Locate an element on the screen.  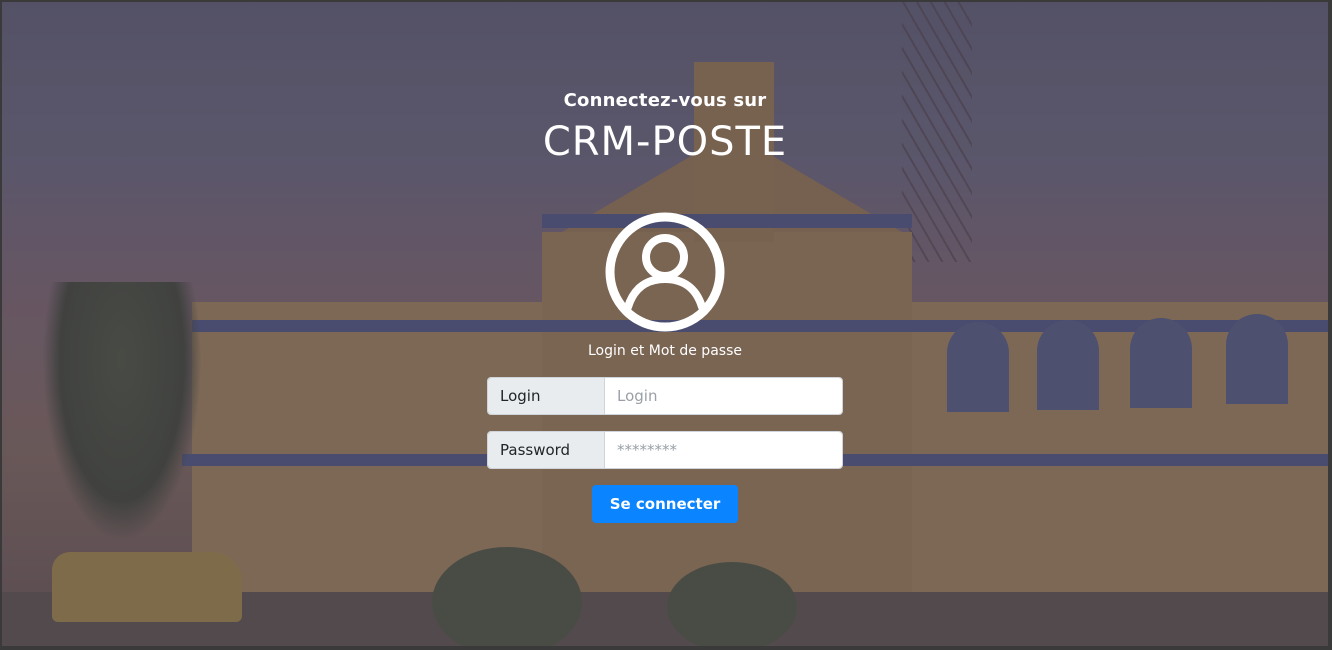
login-form: Login Password Se connecter is located at coordinates (665, 450).